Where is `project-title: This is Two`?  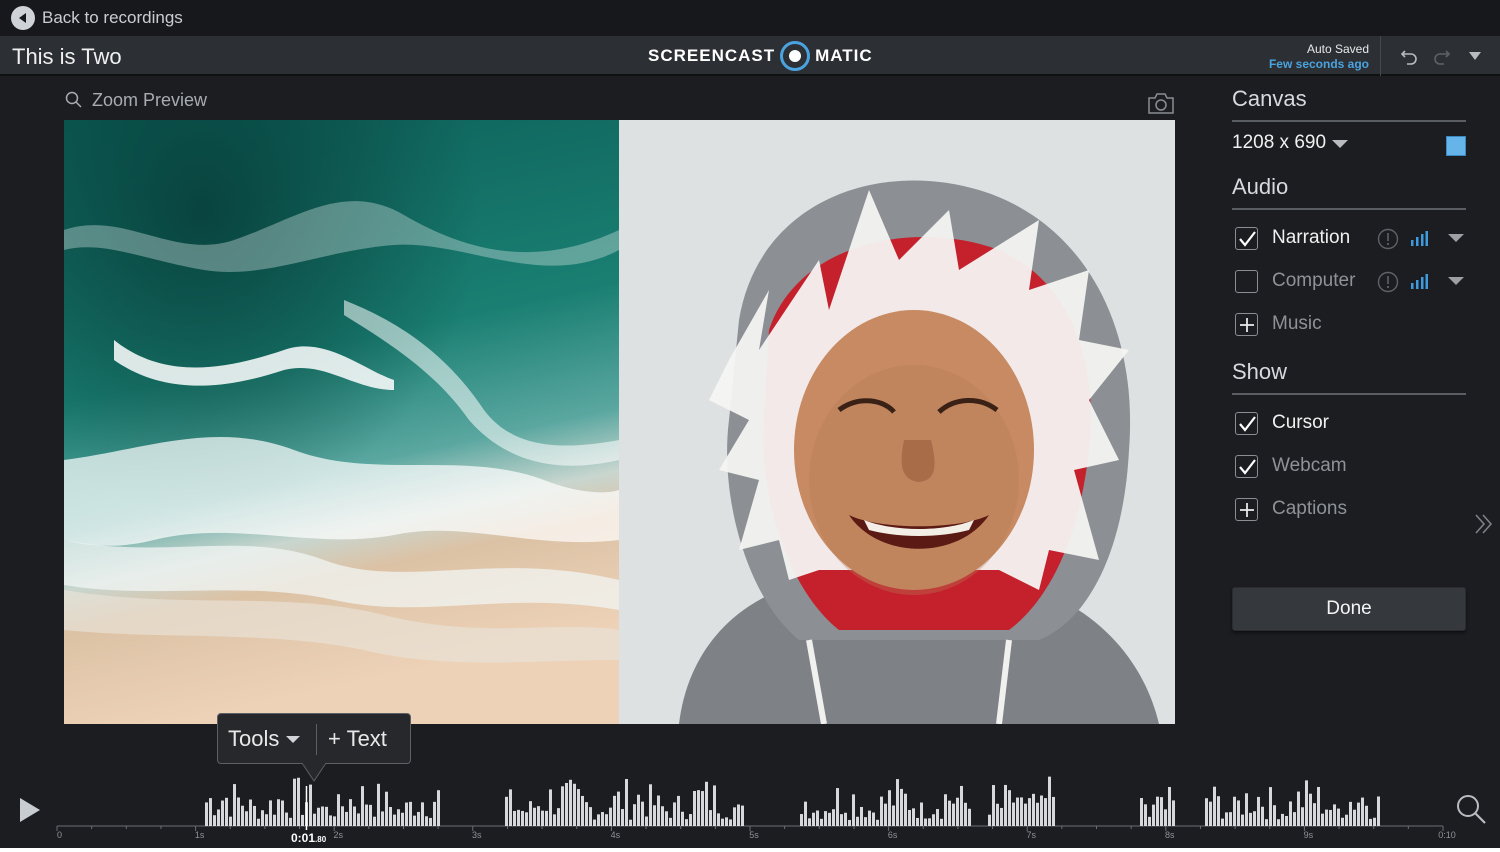
project-title: This is Two is located at coordinates (67, 57).